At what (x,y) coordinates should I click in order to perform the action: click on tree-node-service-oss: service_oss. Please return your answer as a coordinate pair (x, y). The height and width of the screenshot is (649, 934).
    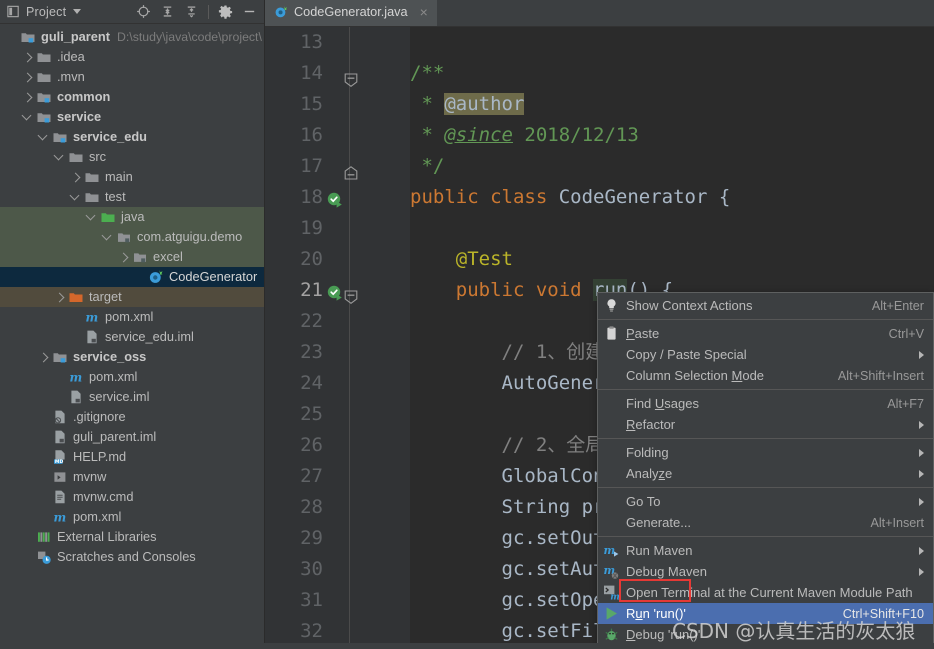
    Looking at the image, I should click on (132, 357).